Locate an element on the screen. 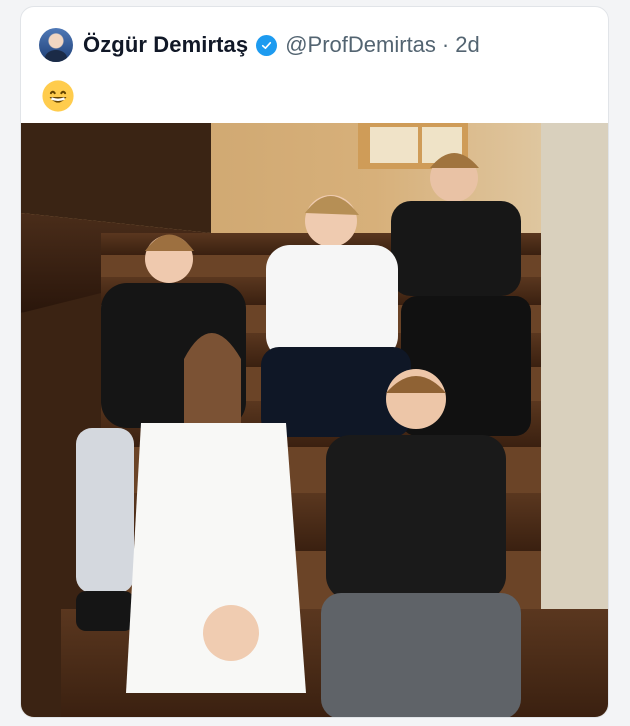  author-avatar is located at coordinates (56, 45).